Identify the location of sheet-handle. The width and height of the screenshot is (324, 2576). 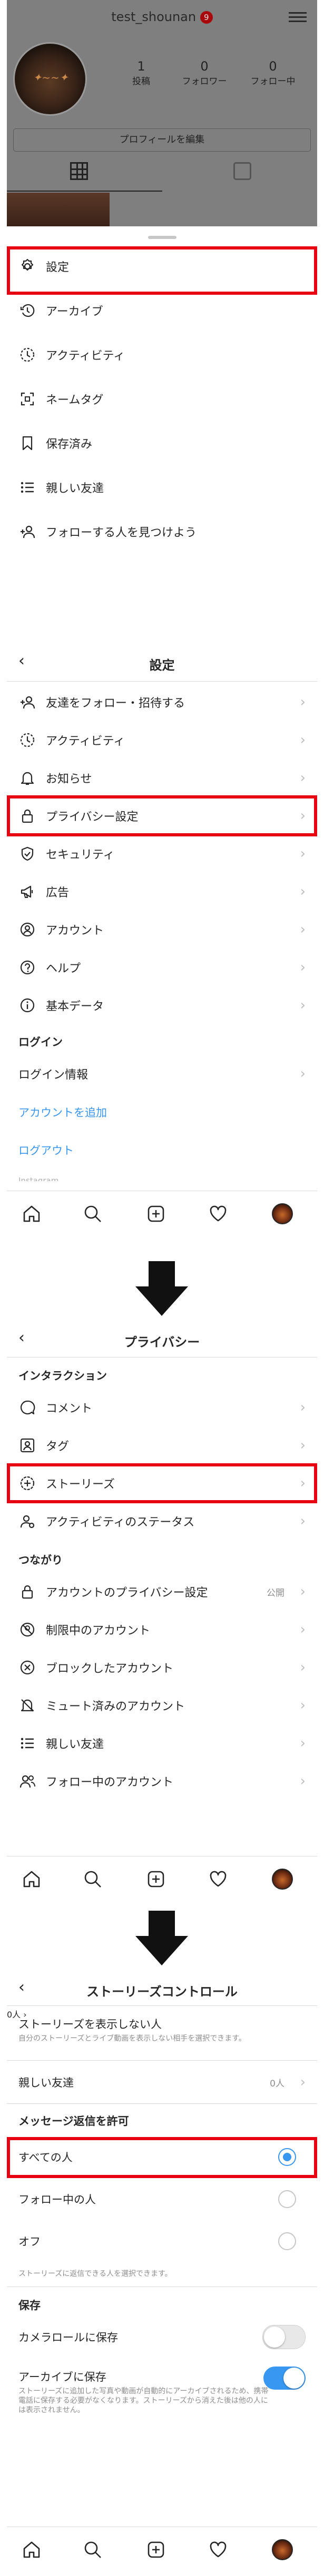
(162, 238).